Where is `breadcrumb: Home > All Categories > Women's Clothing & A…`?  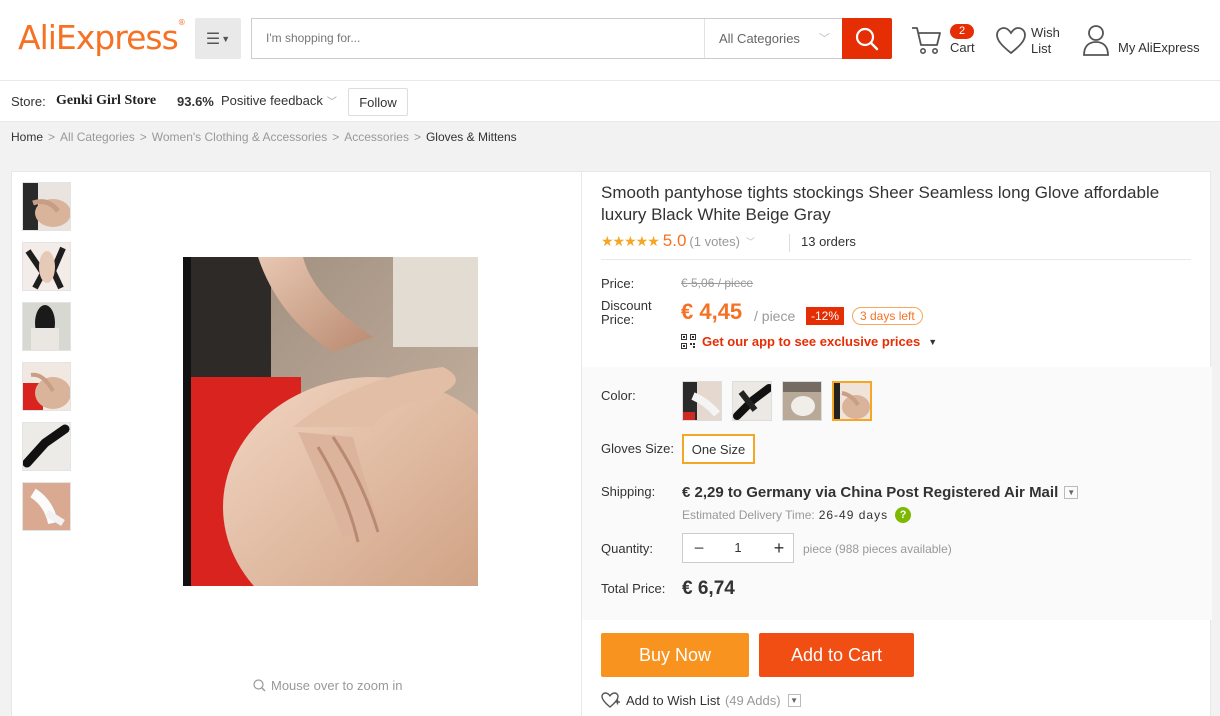
breadcrumb: Home > All Categories > Women's Clothing & A… is located at coordinates (264, 137).